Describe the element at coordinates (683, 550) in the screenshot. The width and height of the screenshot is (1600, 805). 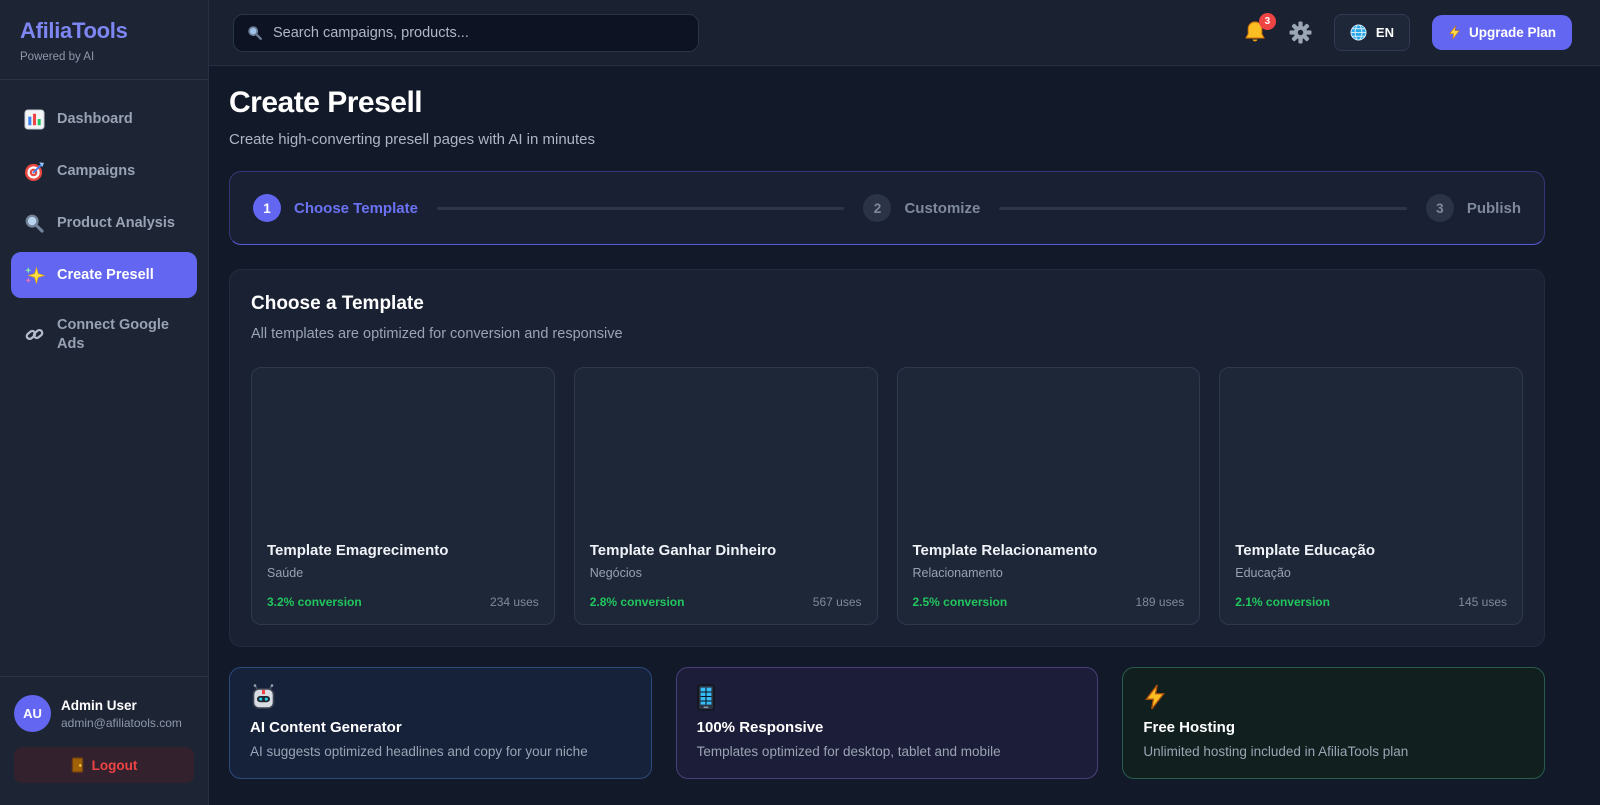
I see `template-name: Template Ganhar Dinheiro` at that location.